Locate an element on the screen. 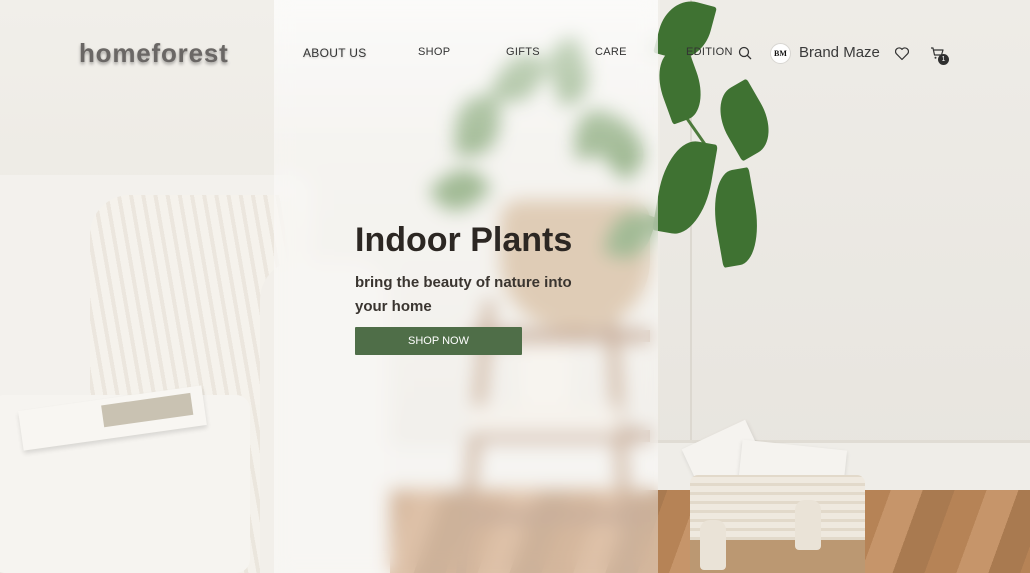 Image resolution: width=1030 pixels, height=573 pixels. site-logo: homeforest is located at coordinates (154, 53).